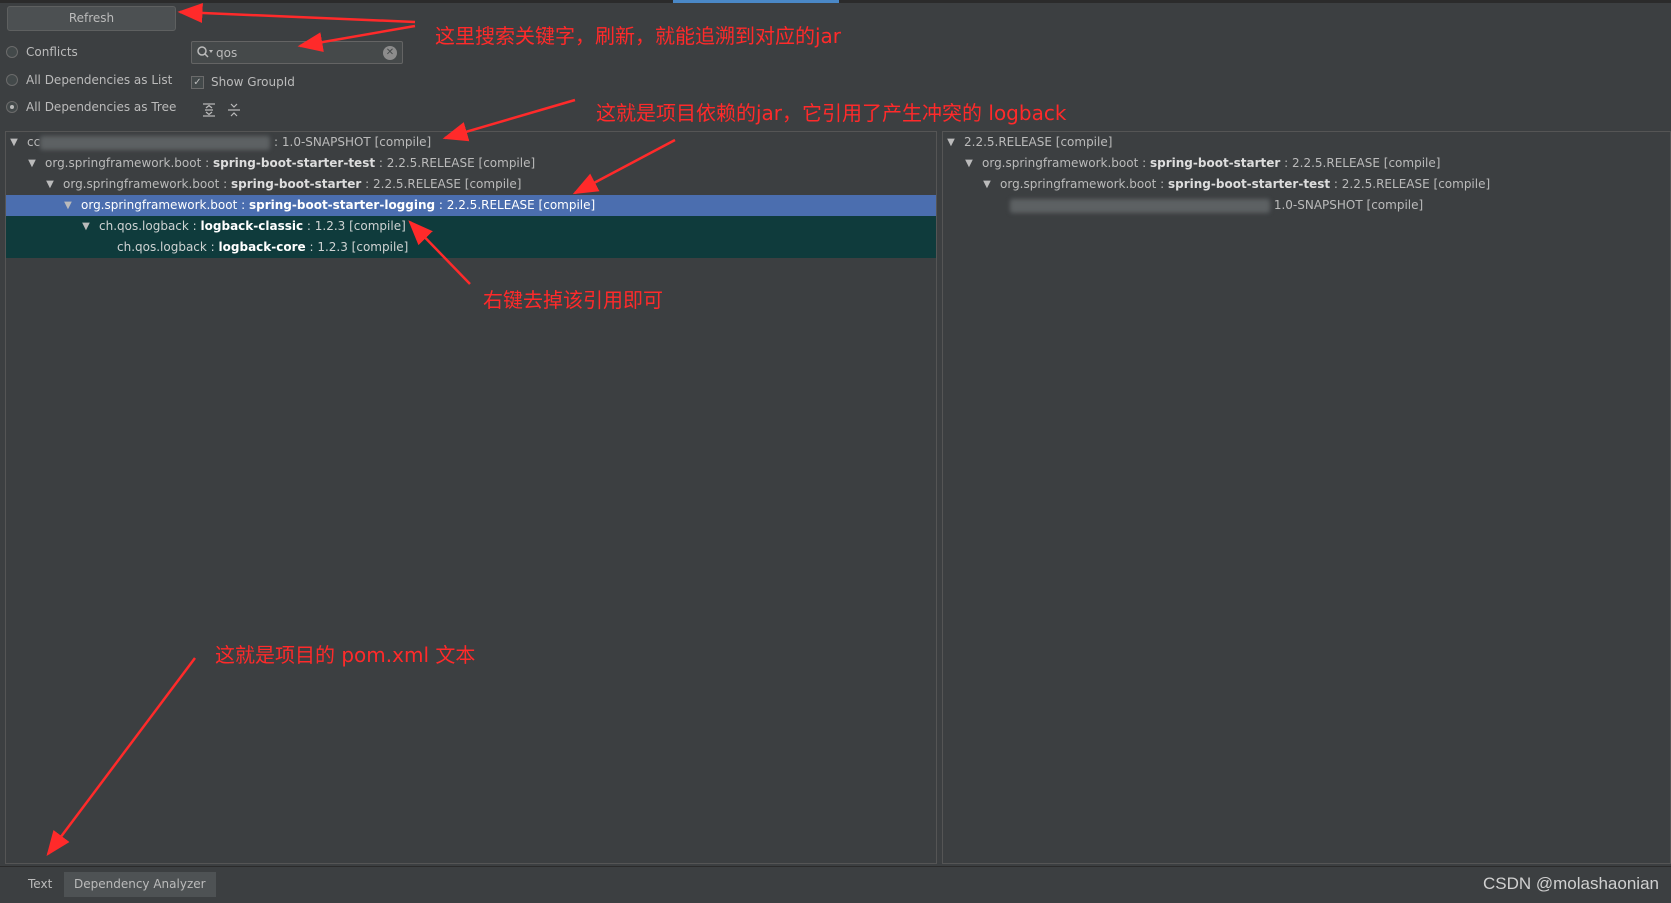  Describe the element at coordinates (12, 80) in the screenshot. I see `list-radio` at that location.